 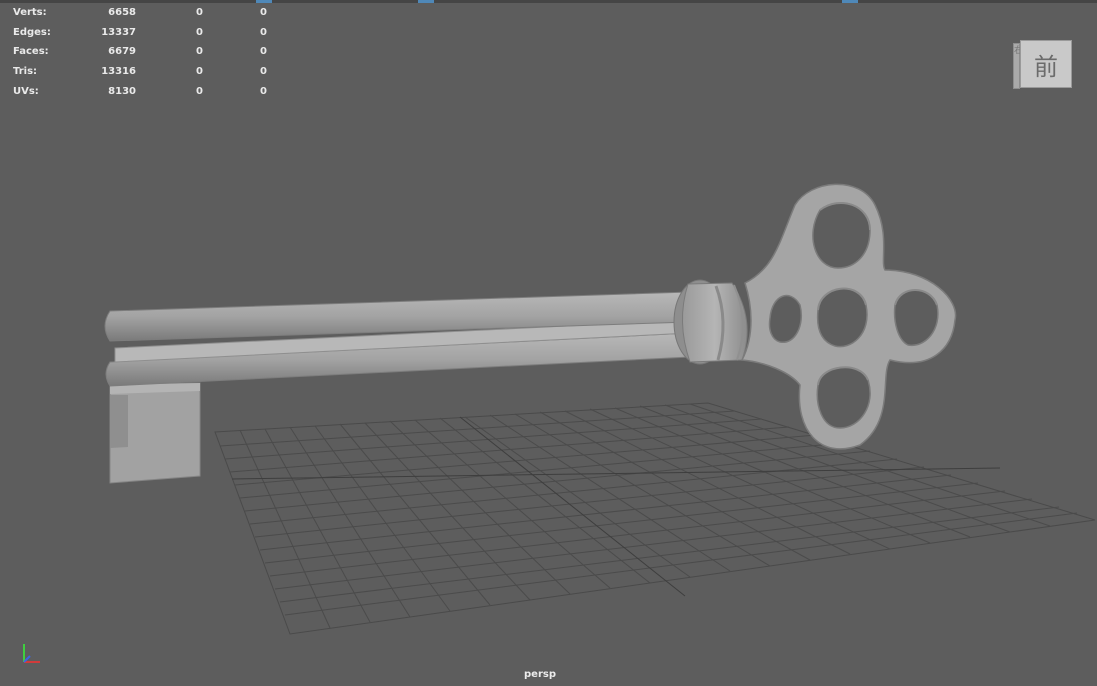 What do you see at coordinates (31, 52) in the screenshot?
I see `hud-label: Faces:` at bounding box center [31, 52].